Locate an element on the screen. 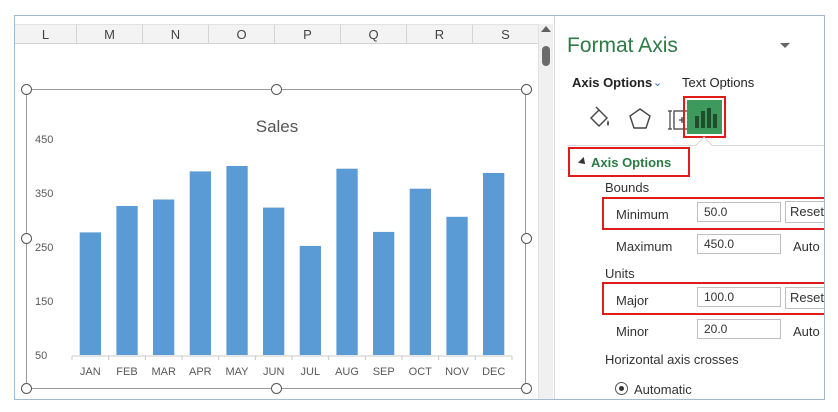 Image resolution: width=838 pixels, height=412 pixels. chart-resize-handle-bottom is located at coordinates (276, 388).